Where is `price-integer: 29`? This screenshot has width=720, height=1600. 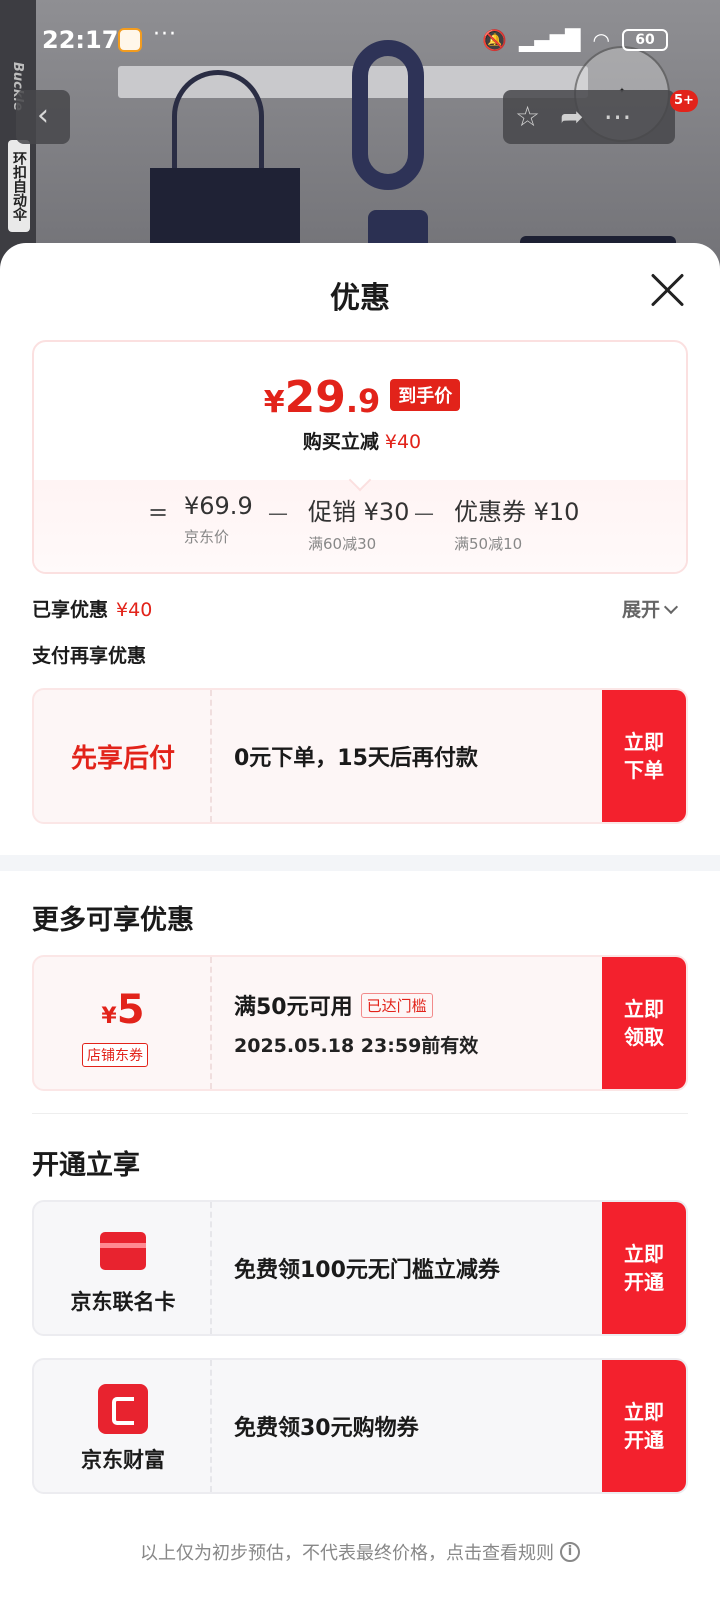
price-integer: 29 is located at coordinates (315, 397).